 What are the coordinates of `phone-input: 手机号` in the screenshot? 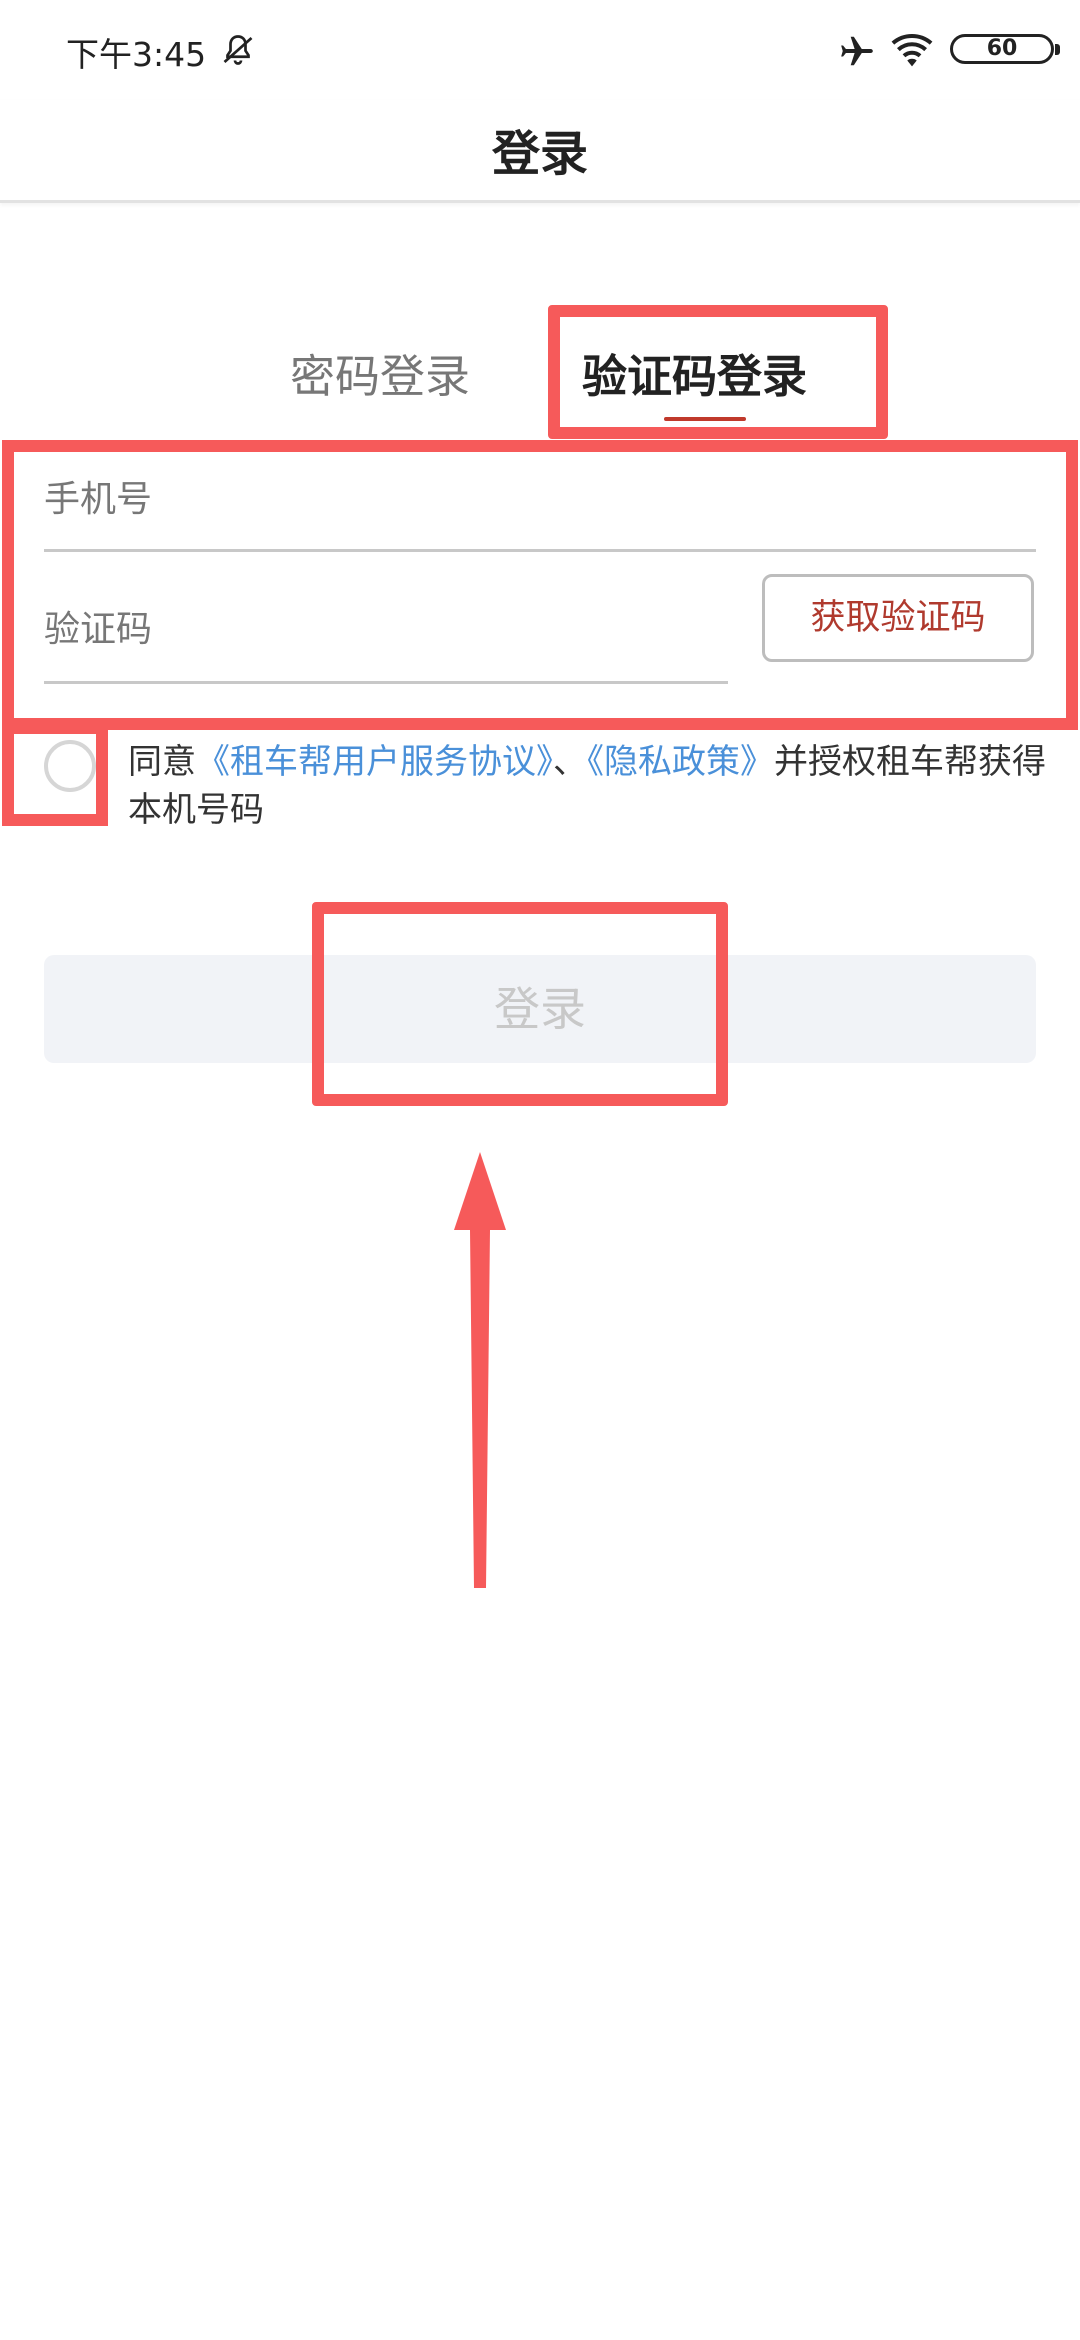 It's located at (98, 496).